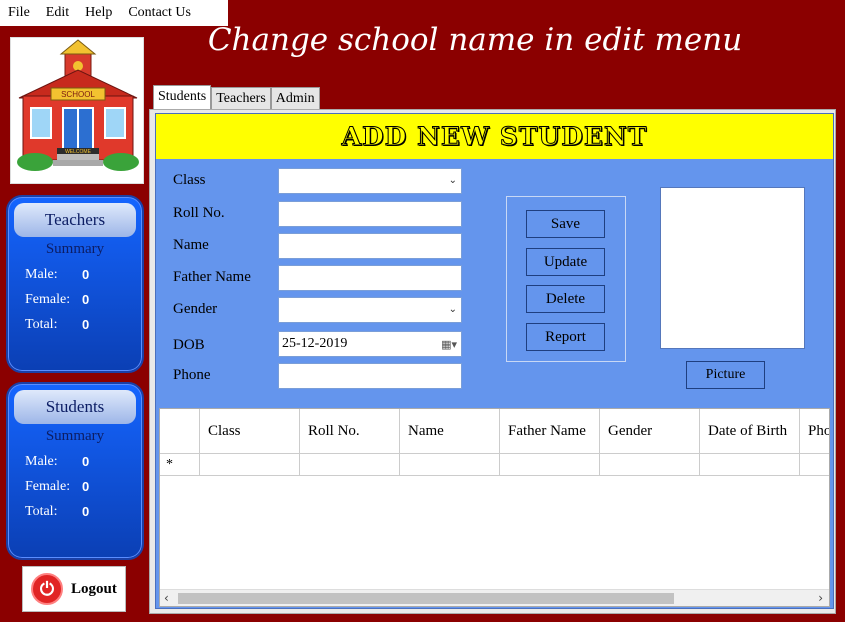  Describe the element at coordinates (750, 431) in the screenshot. I see `column-header-date-of-birth: Date of Birth` at that location.